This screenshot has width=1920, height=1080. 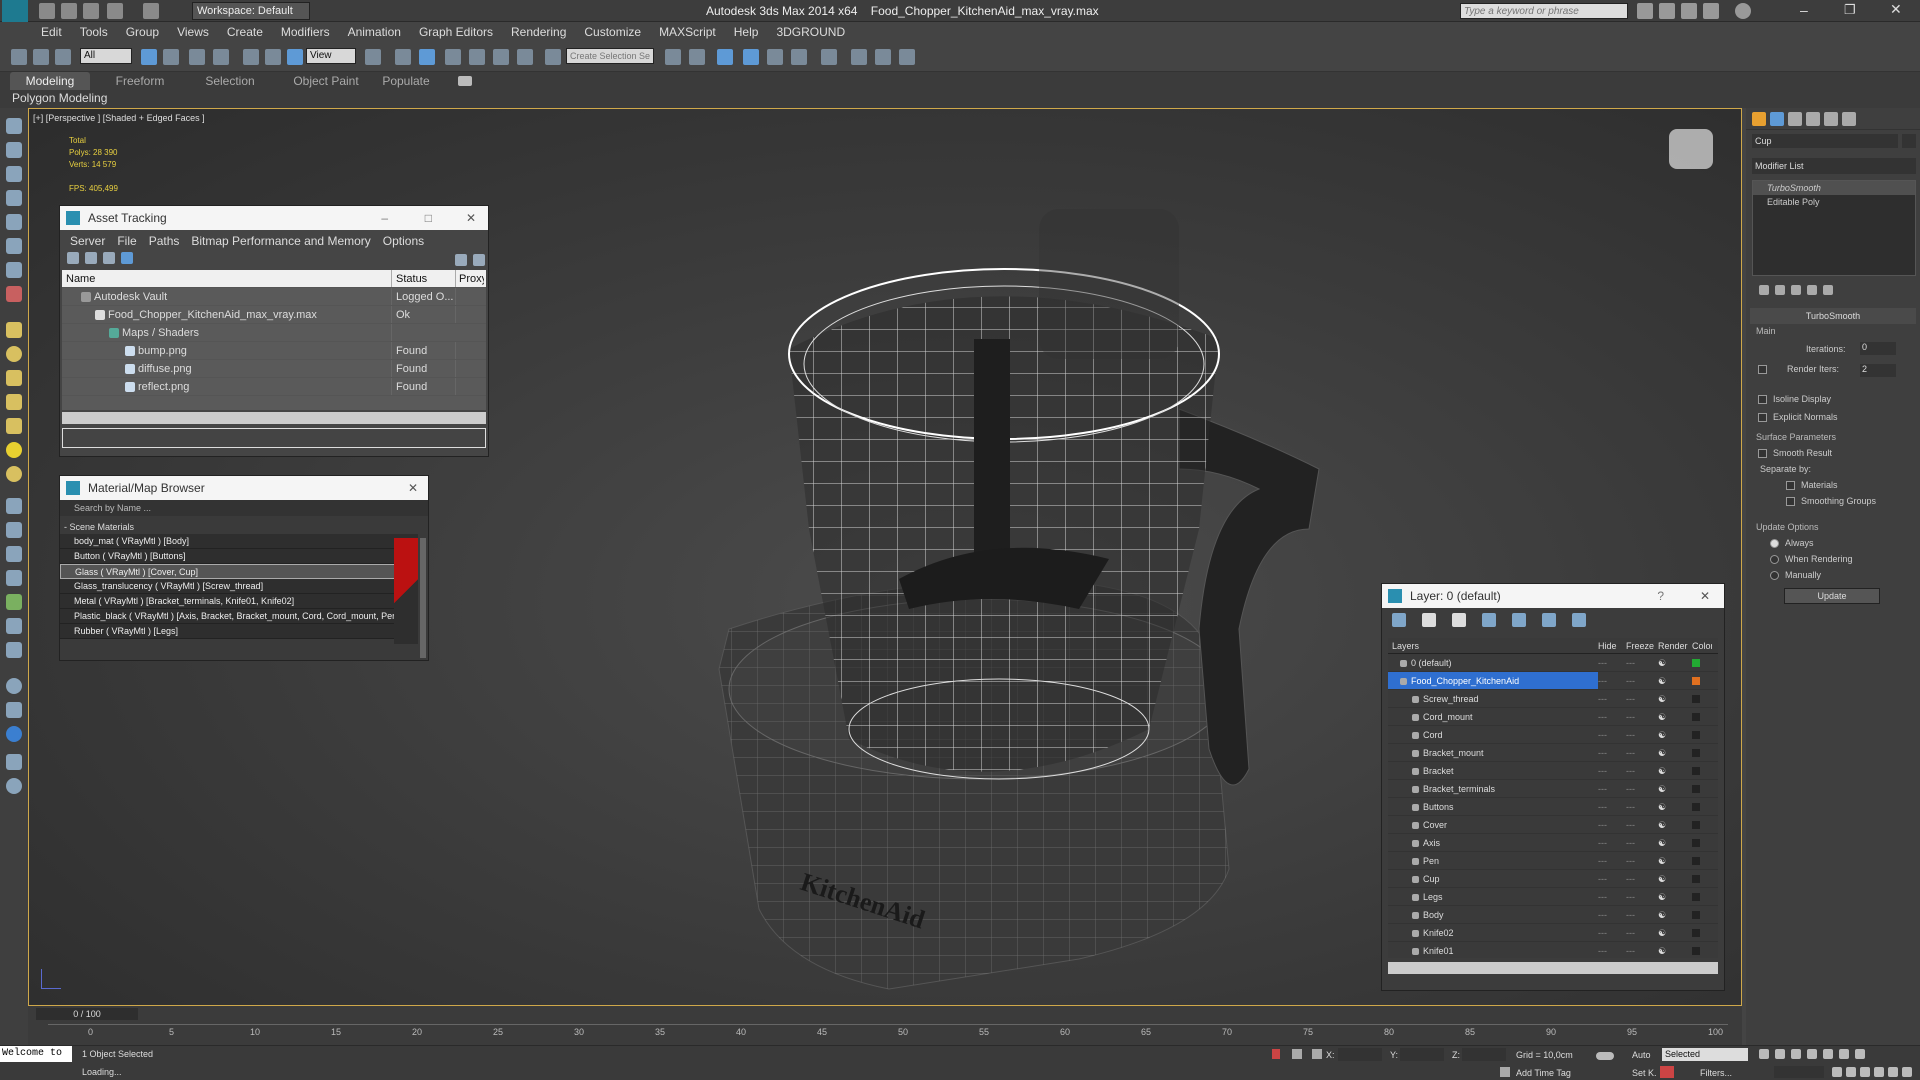 What do you see at coordinates (1812, 1054) in the screenshot?
I see `next-frame-icon` at bounding box center [1812, 1054].